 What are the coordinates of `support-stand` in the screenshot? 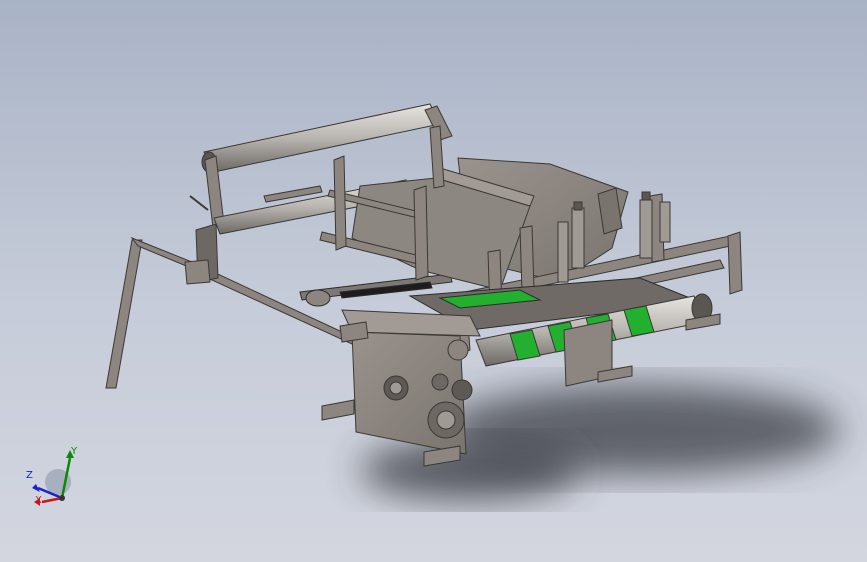 It's located at (230, 312).